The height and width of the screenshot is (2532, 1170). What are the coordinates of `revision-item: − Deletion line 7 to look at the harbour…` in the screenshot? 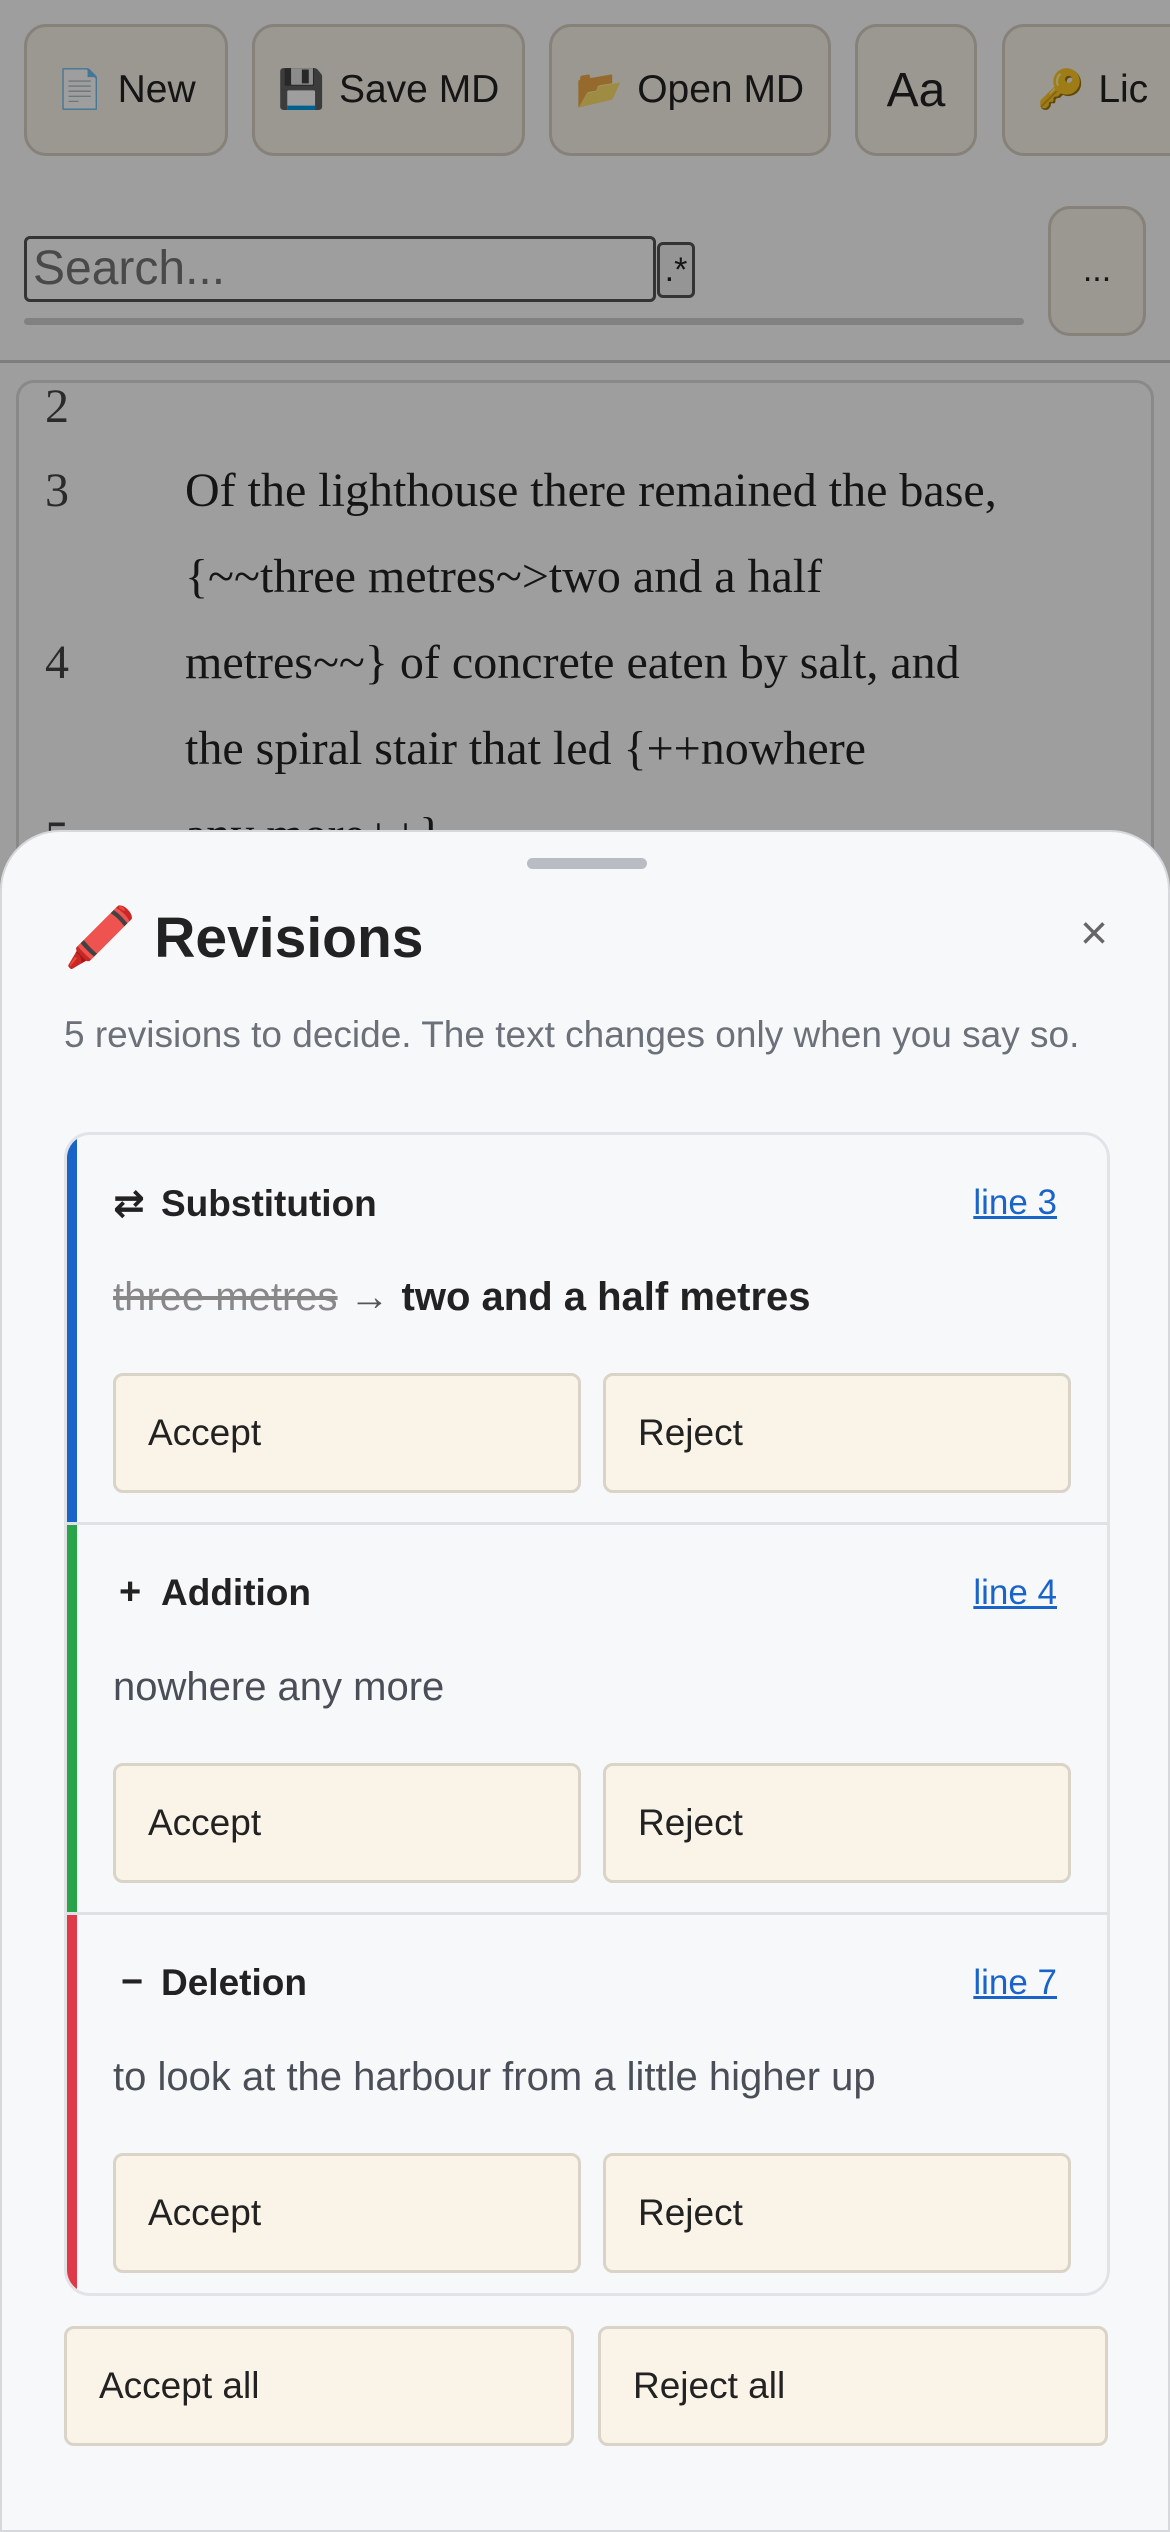 It's located at (587, 2104).